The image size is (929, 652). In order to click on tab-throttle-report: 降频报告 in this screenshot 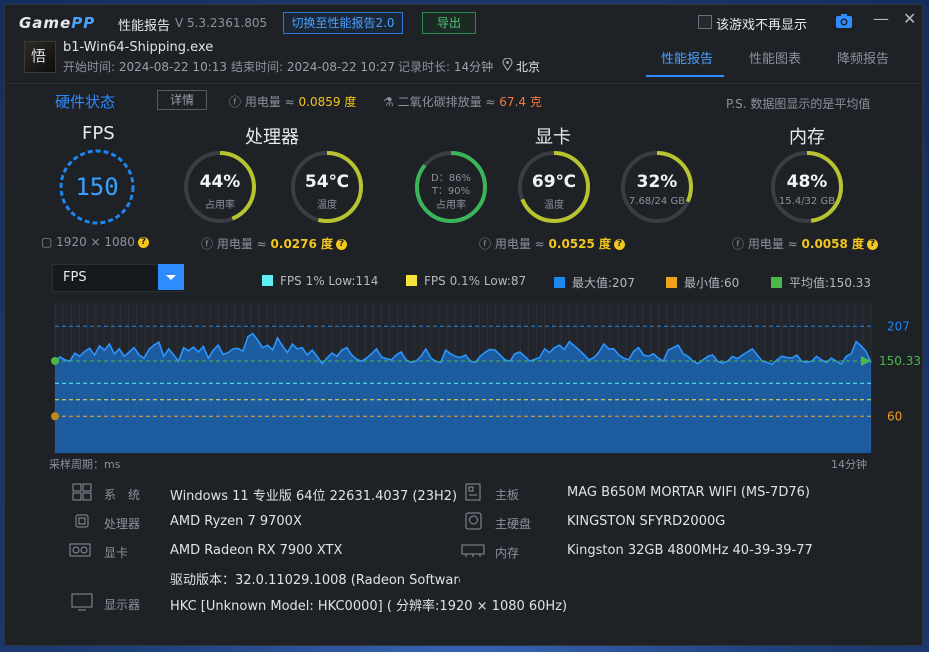, I will do `click(863, 57)`.